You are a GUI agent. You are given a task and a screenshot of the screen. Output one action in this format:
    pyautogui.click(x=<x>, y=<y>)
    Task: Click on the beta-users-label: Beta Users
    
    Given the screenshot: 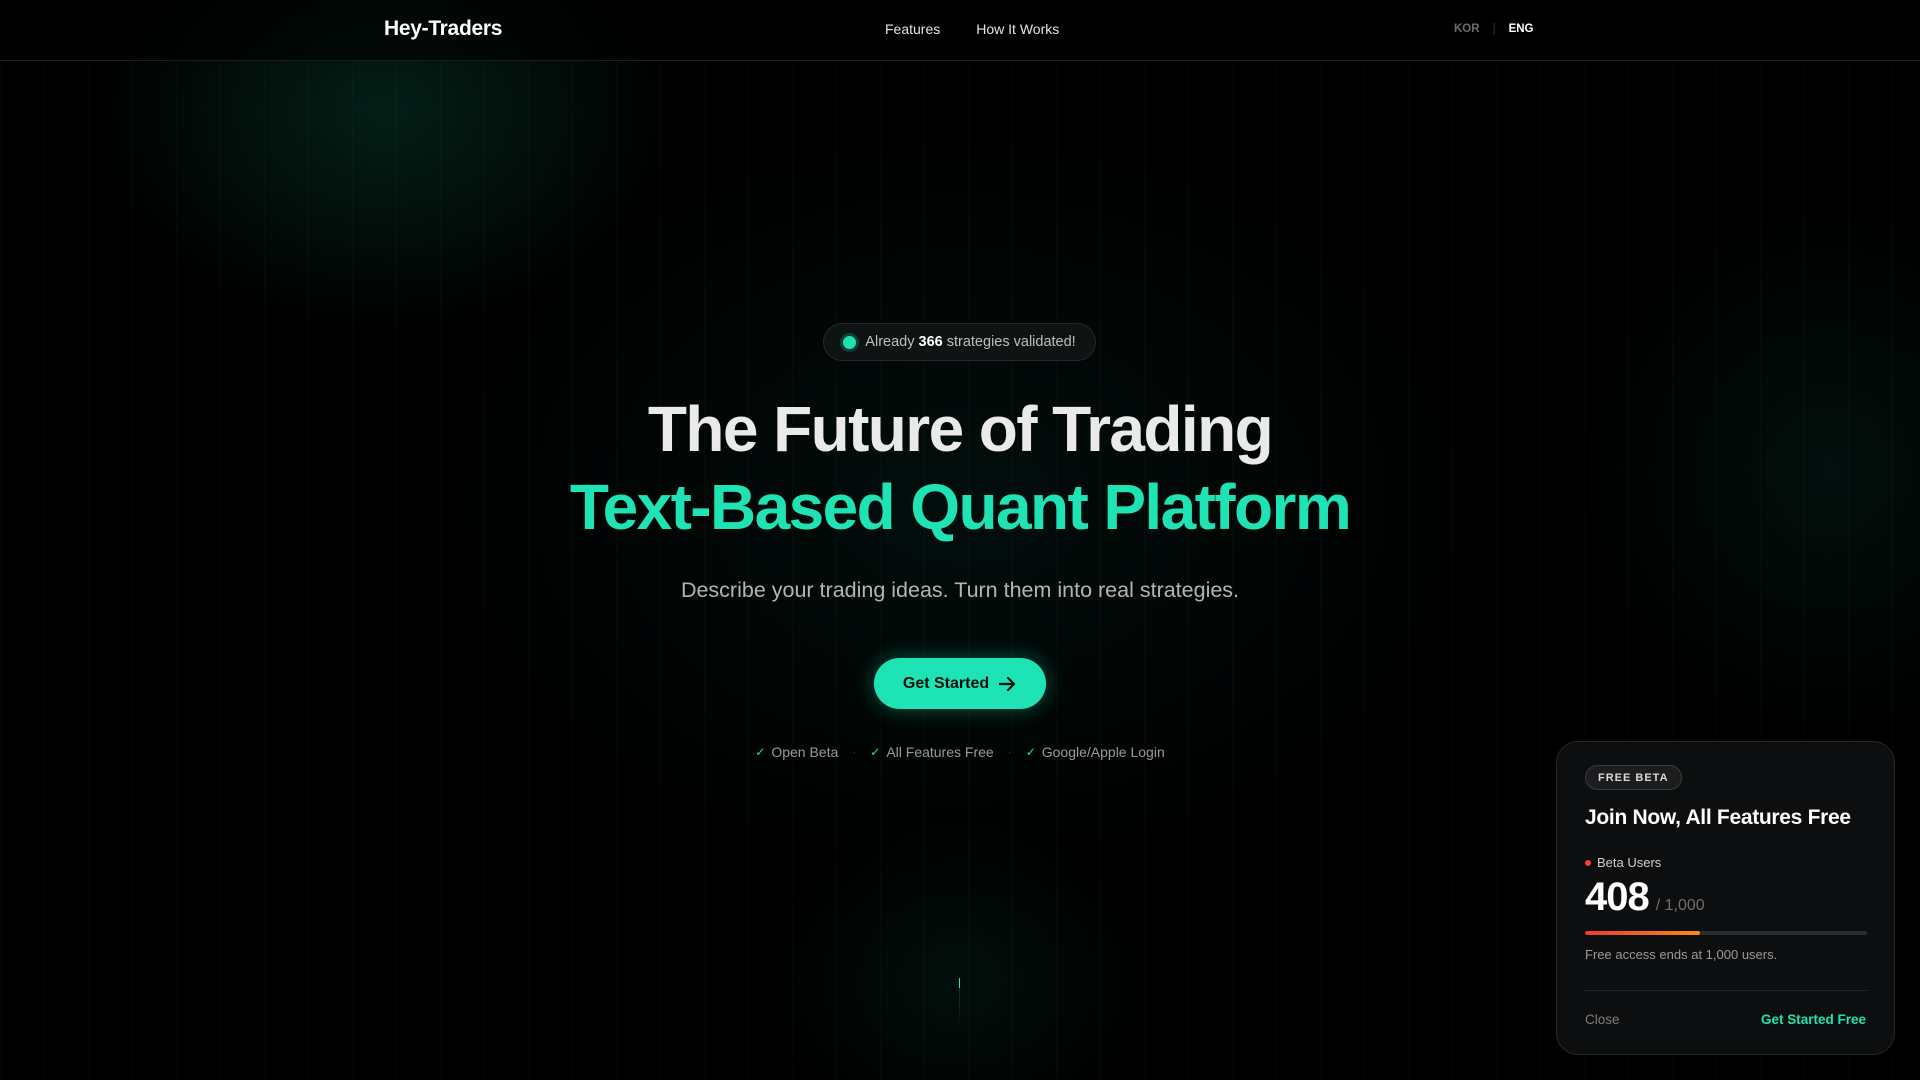 What is the action you would take?
    pyautogui.click(x=1623, y=862)
    